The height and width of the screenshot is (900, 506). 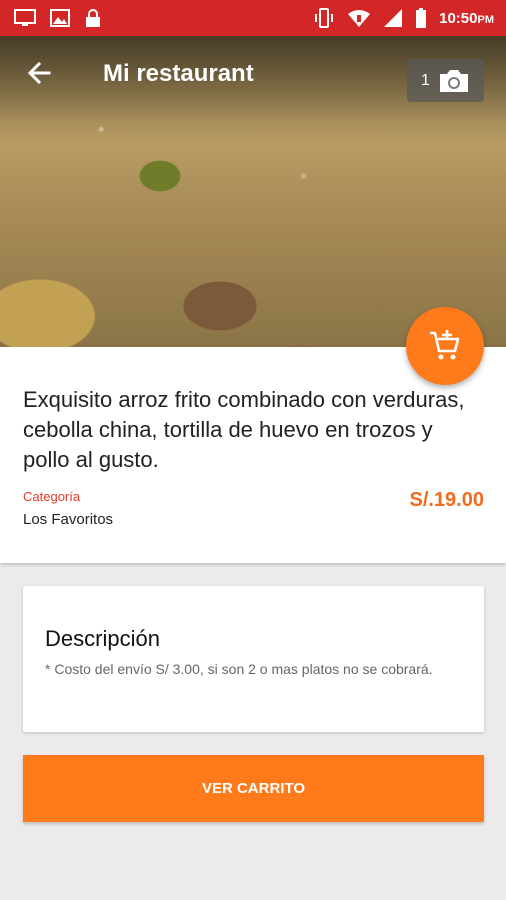 I want to click on page-title: Mi restaurant, so click(x=178, y=73).